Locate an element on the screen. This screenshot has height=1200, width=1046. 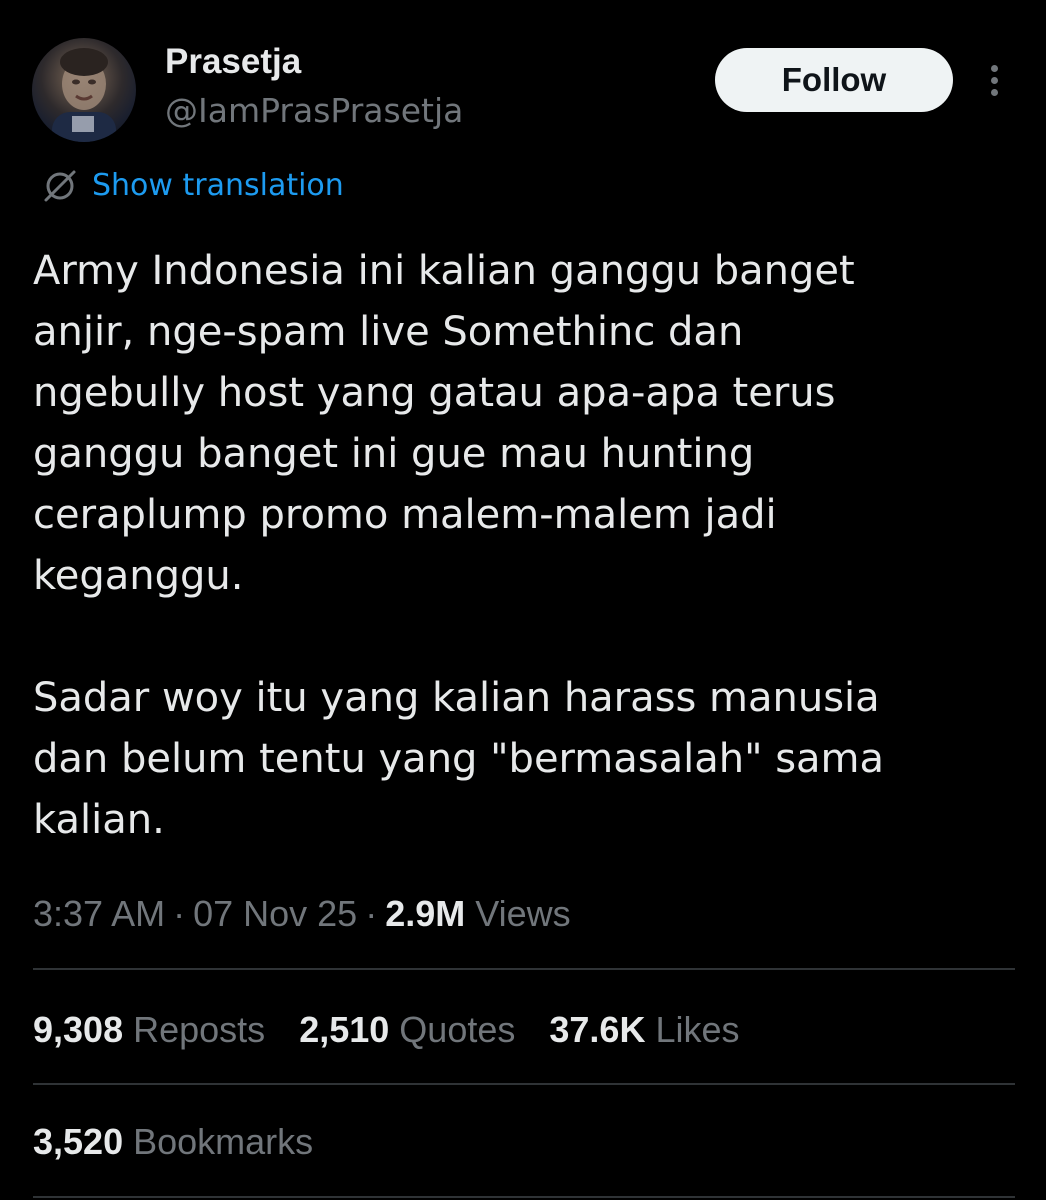
show-translation-label: Show translation is located at coordinates (218, 185).